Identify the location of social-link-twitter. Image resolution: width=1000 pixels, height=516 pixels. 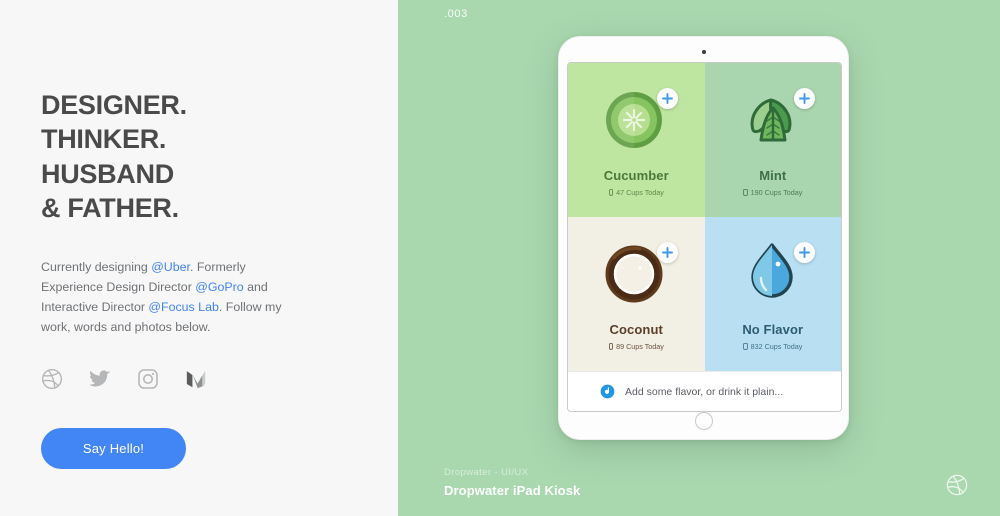
(100, 379).